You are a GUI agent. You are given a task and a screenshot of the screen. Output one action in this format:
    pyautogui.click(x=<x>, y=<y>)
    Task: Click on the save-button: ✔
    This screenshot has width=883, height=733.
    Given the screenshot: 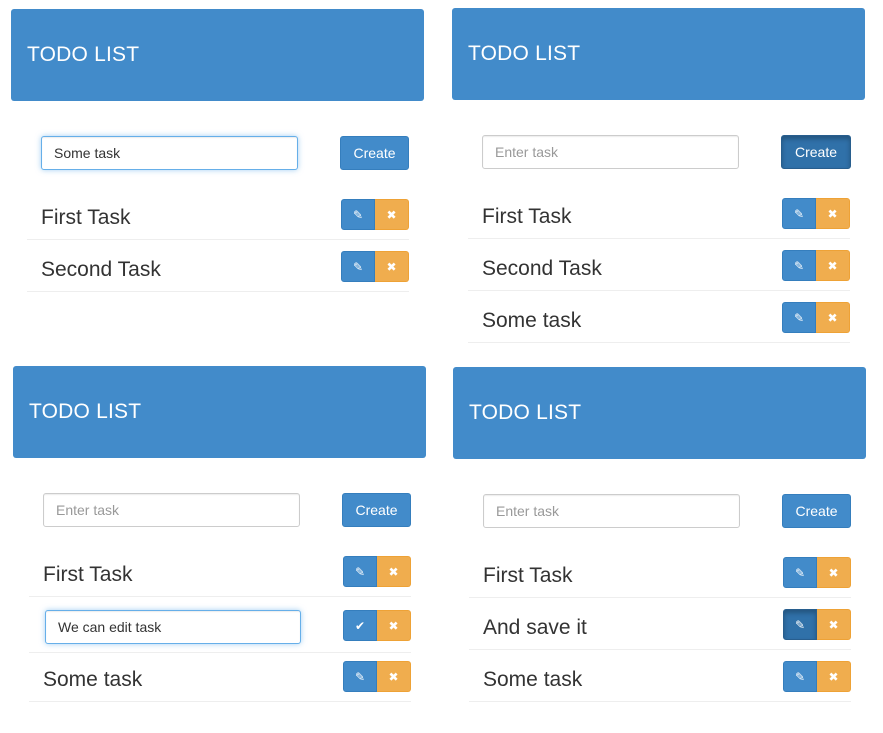 What is the action you would take?
    pyautogui.click(x=360, y=625)
    